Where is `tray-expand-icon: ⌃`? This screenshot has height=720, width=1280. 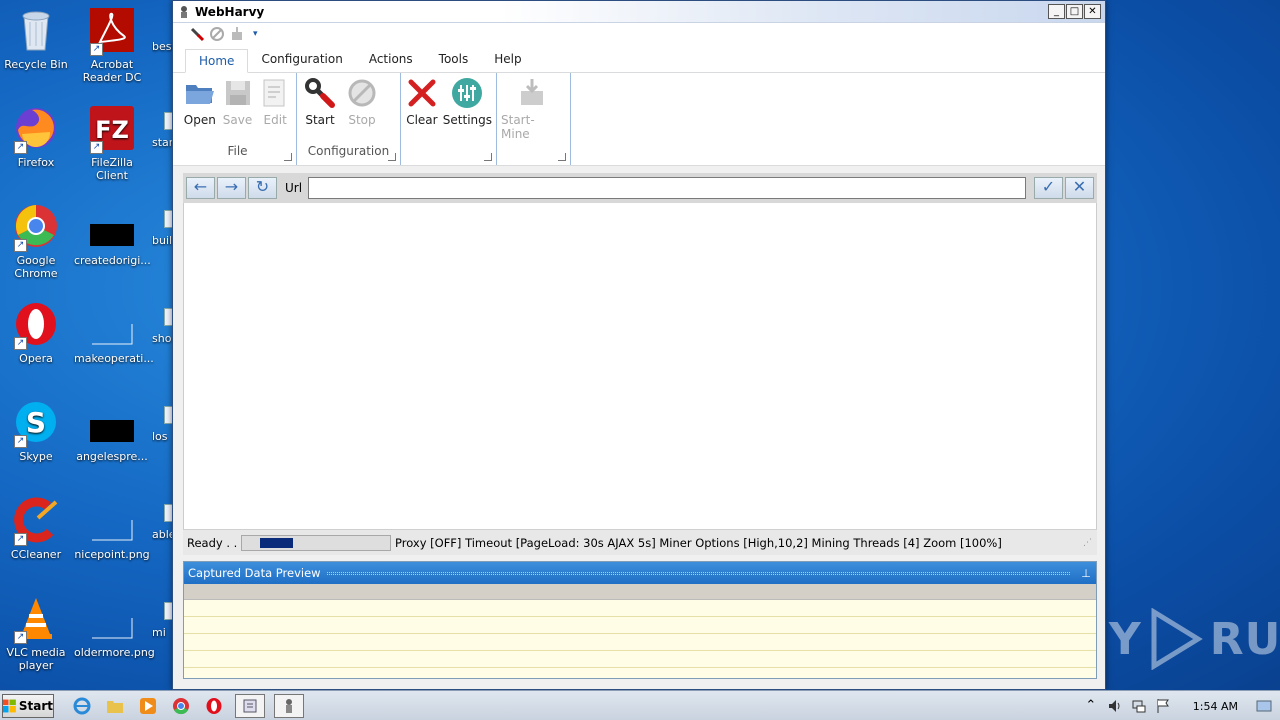
tray-expand-icon: ⌃ is located at coordinates (1091, 706).